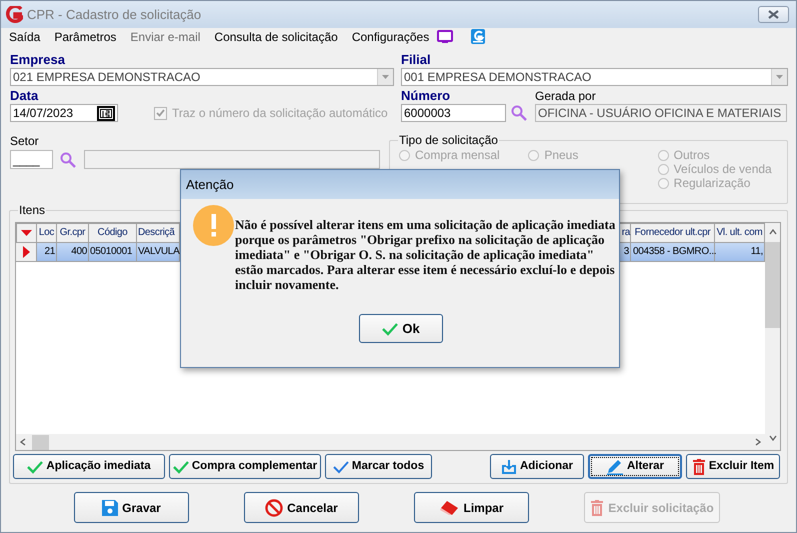 The height and width of the screenshot is (533, 797). What do you see at coordinates (561, 155) in the screenshot?
I see `radio-label: Pneus` at bounding box center [561, 155].